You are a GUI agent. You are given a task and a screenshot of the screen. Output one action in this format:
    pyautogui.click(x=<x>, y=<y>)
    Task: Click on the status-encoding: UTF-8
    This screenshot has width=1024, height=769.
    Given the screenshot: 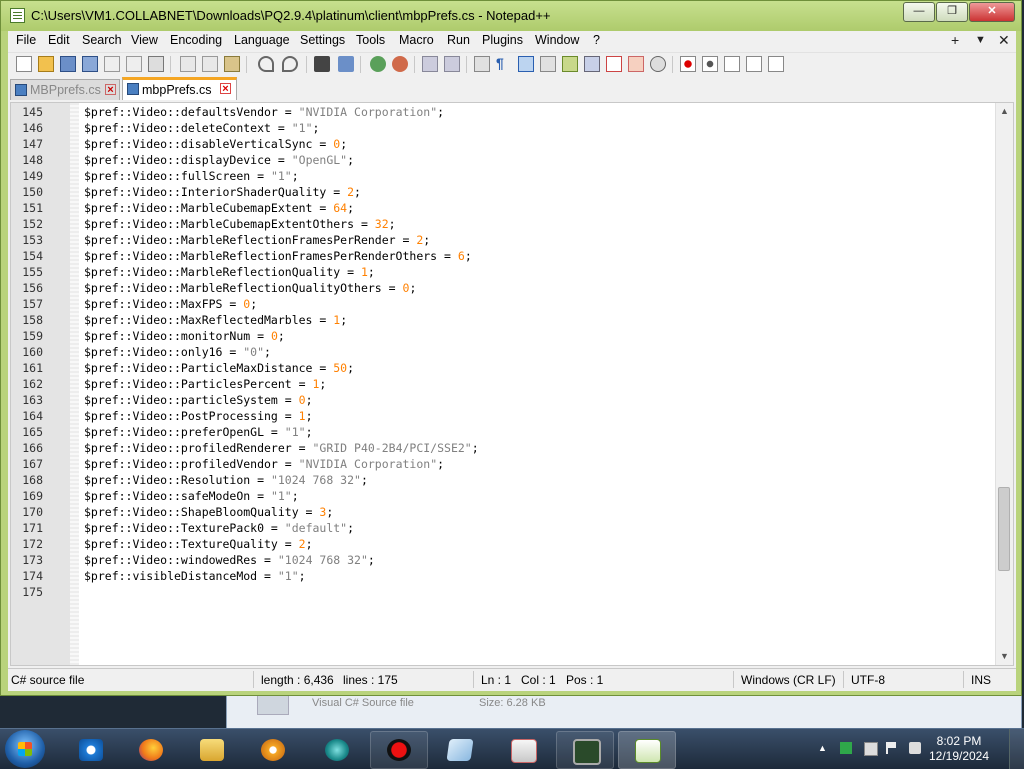 What is the action you would take?
    pyautogui.click(x=868, y=680)
    